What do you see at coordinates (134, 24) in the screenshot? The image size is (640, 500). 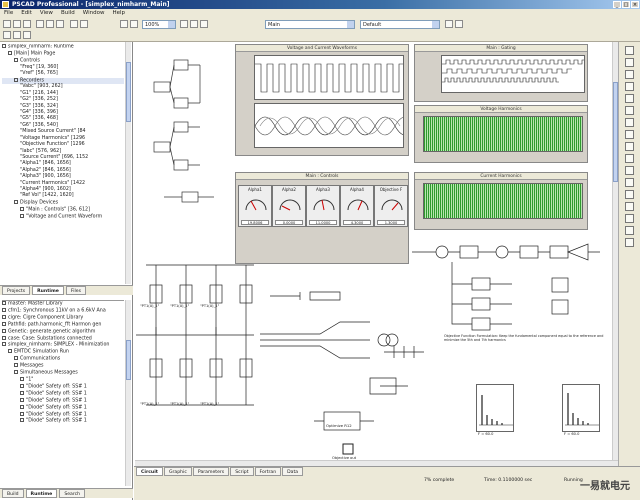 I see `zoom-out-icon` at bounding box center [134, 24].